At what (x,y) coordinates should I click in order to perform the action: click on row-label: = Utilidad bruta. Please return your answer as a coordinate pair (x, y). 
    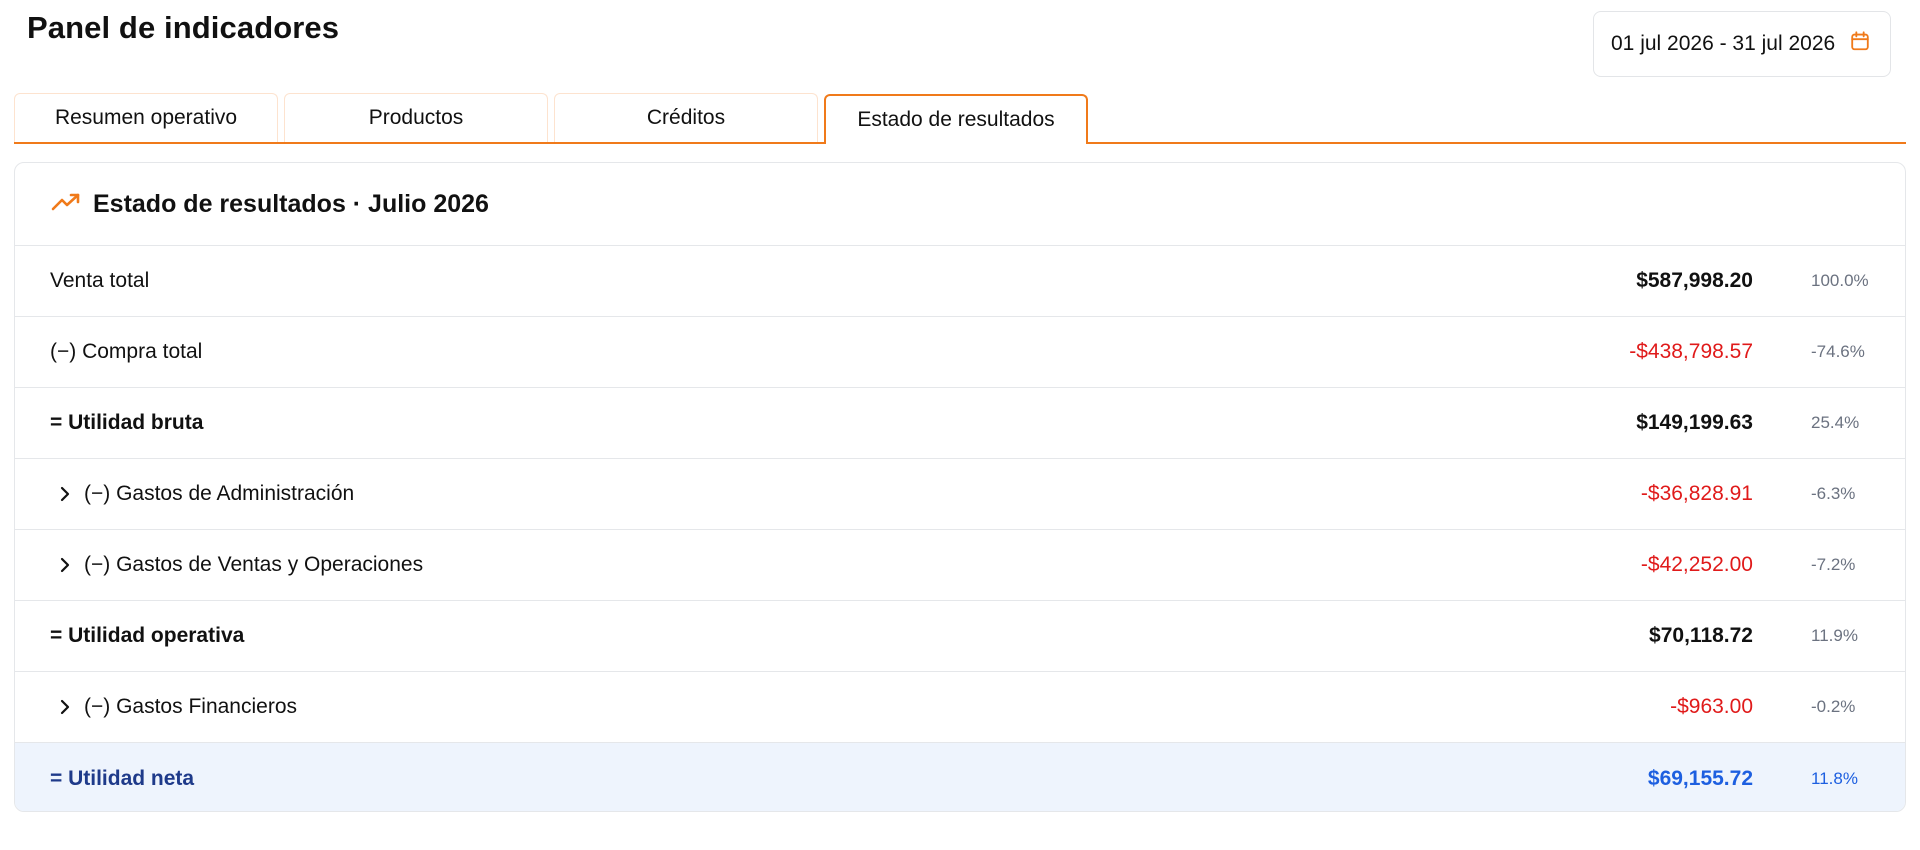
    Looking at the image, I should click on (127, 422).